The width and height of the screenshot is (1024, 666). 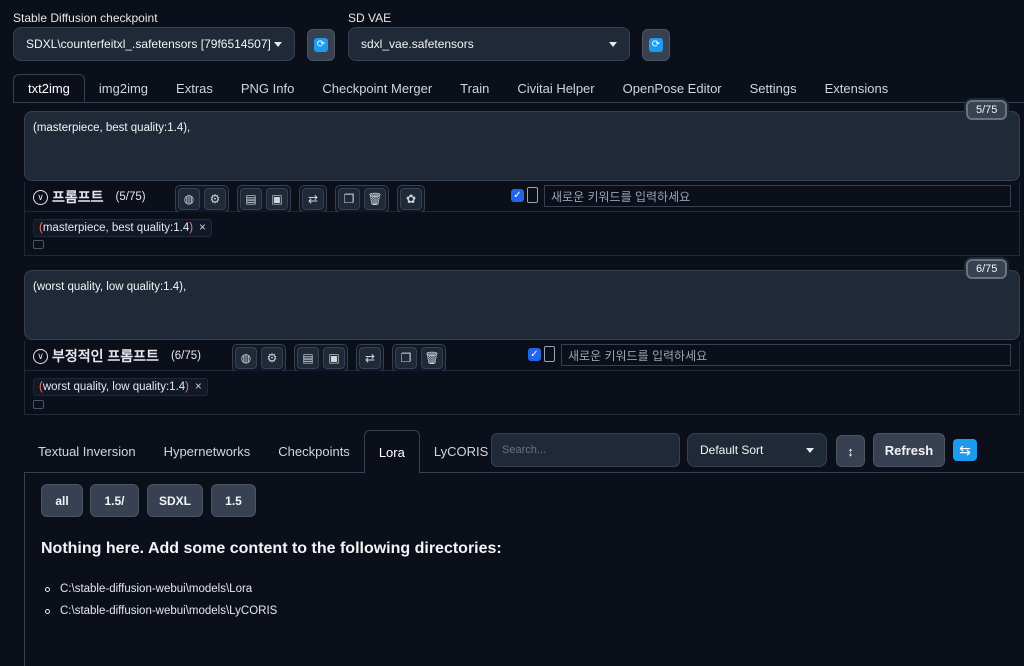 What do you see at coordinates (555, 88) in the screenshot?
I see `tab-civitai-helper: Civitai Helper` at bounding box center [555, 88].